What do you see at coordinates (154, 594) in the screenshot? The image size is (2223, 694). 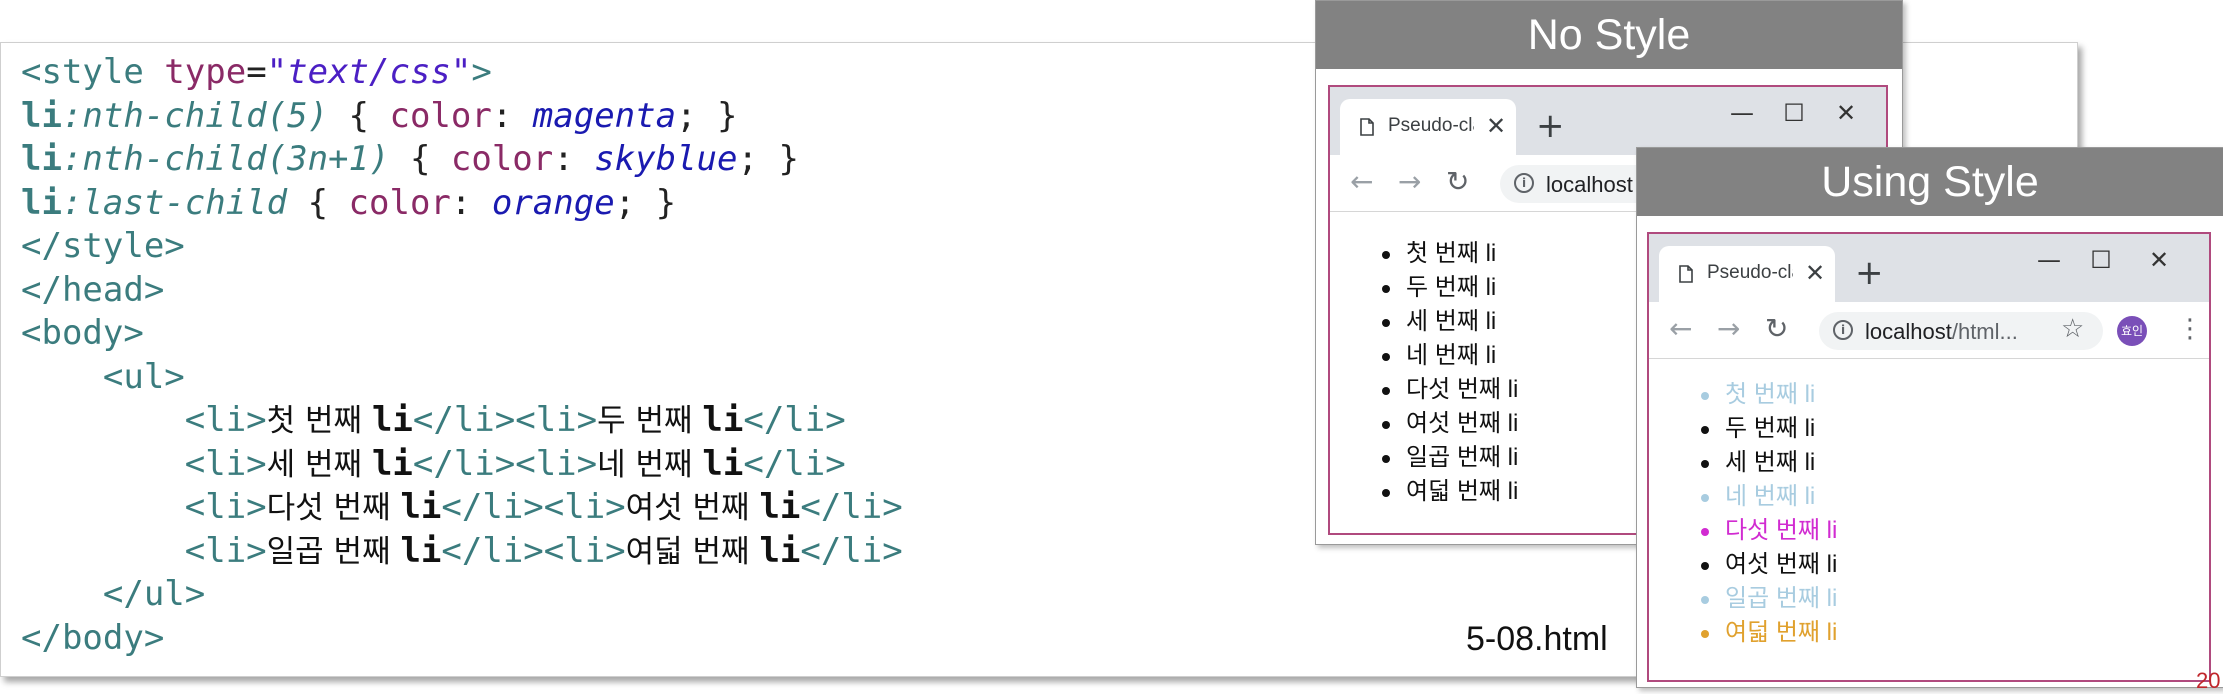 I see `code-token: </ul>` at bounding box center [154, 594].